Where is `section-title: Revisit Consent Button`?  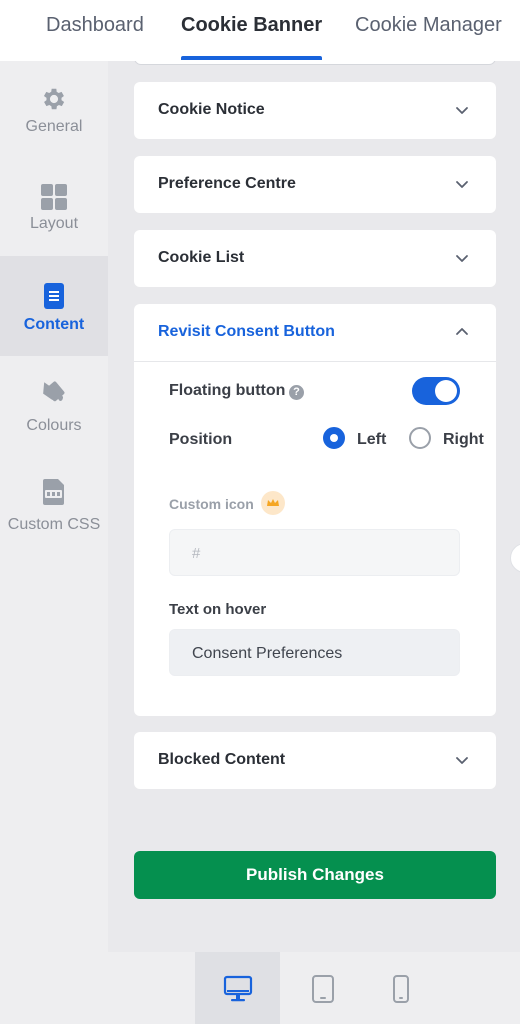
section-title: Revisit Consent Button is located at coordinates (246, 331).